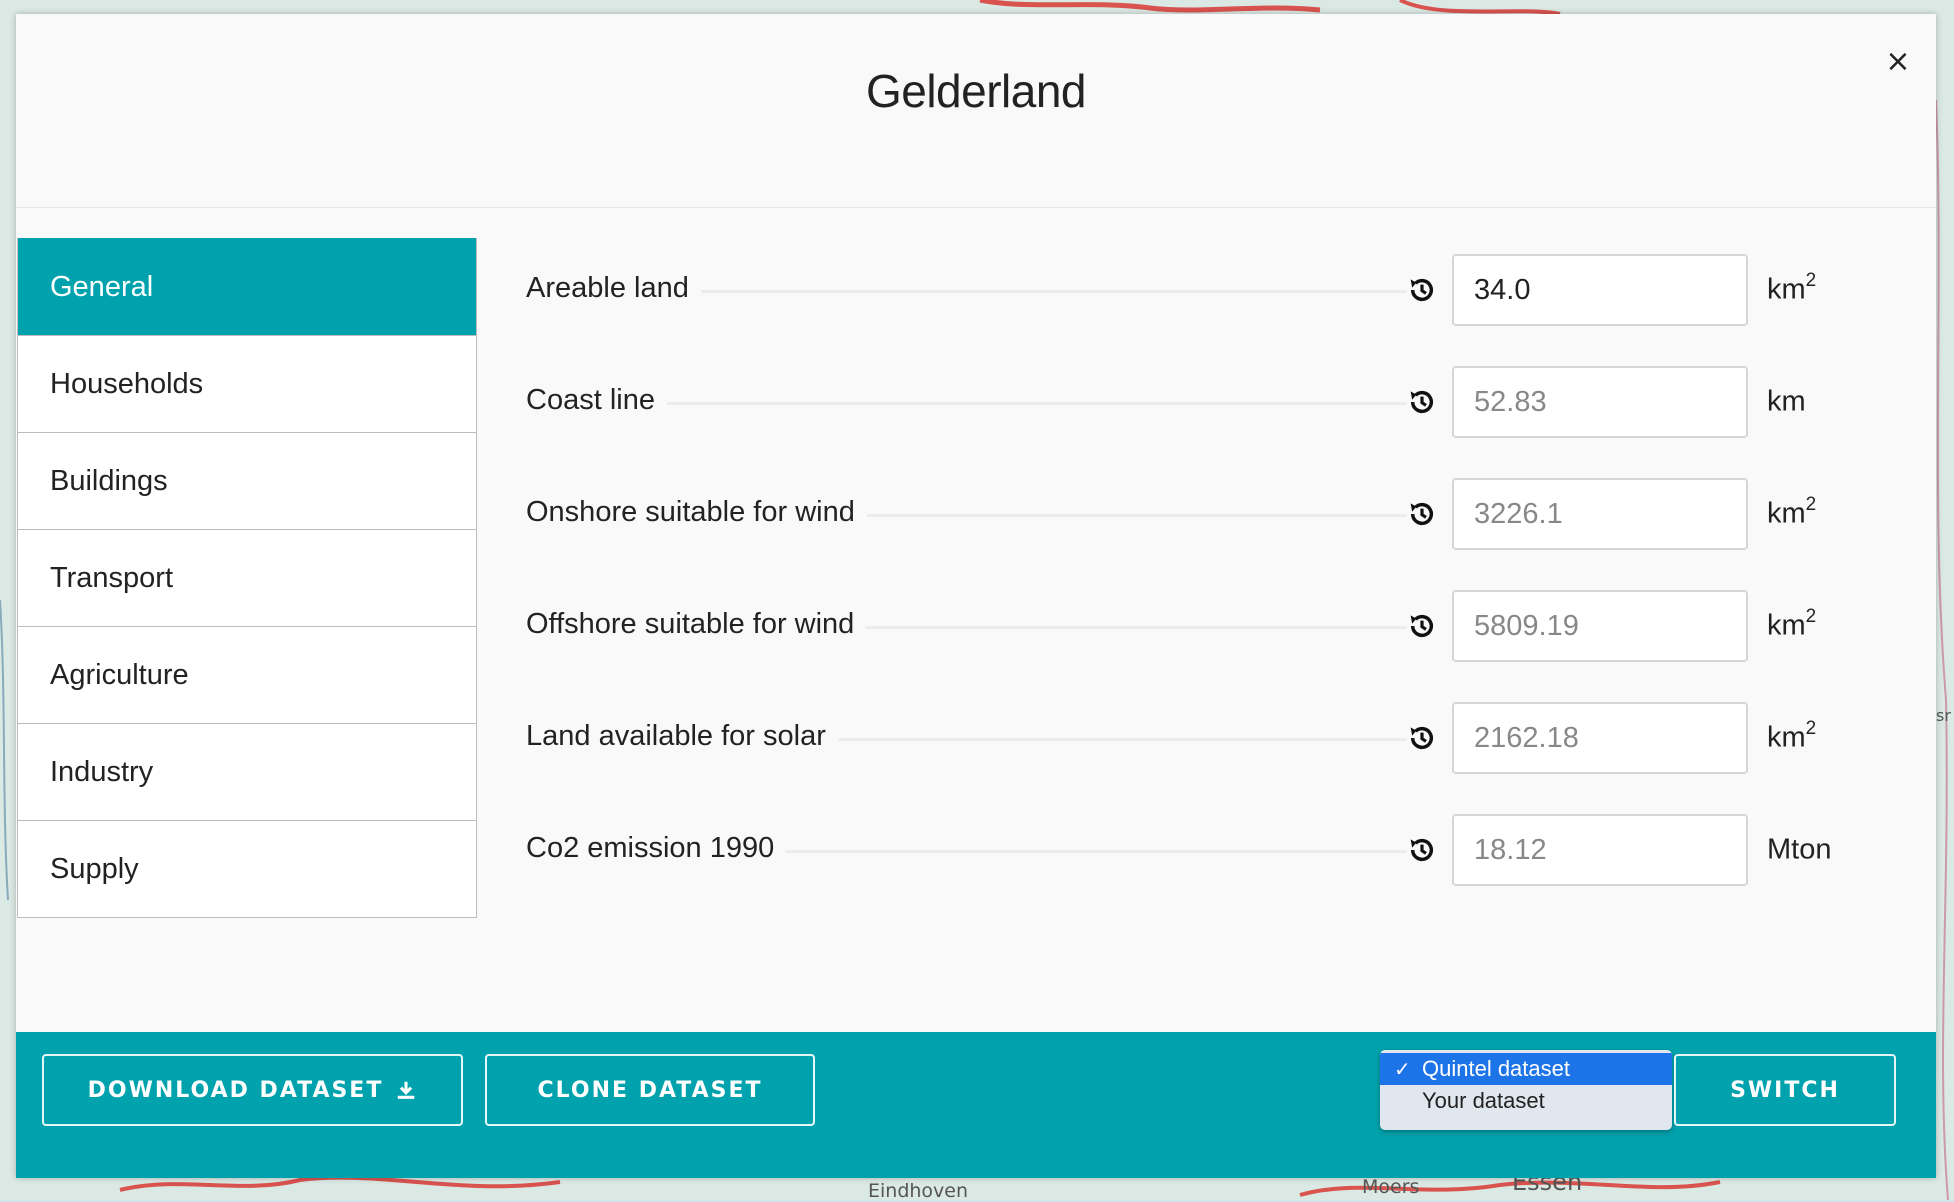  Describe the element at coordinates (1785, 1090) in the screenshot. I see `switch-button: SWITCH` at that location.